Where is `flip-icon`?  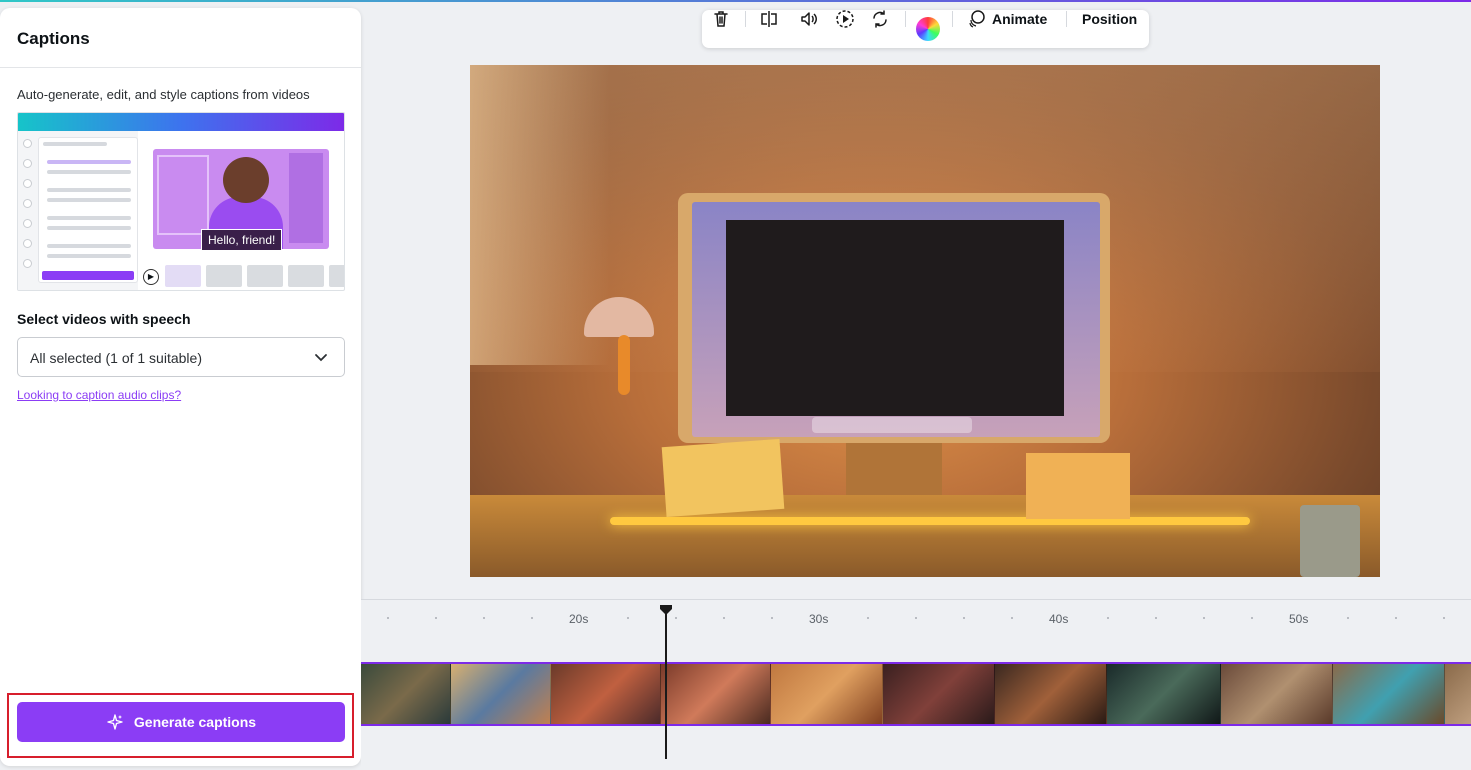
flip-icon is located at coordinates (769, 19).